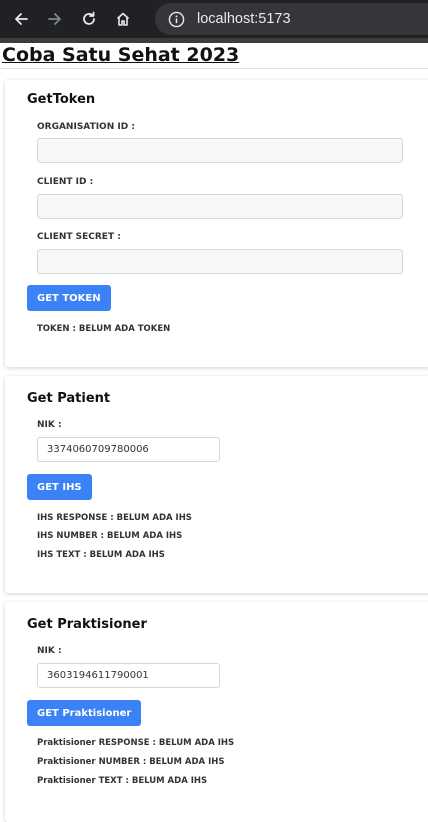 The image size is (428, 822). Describe the element at coordinates (49, 425) in the screenshot. I see `patient-nik-label: NIK :` at that location.